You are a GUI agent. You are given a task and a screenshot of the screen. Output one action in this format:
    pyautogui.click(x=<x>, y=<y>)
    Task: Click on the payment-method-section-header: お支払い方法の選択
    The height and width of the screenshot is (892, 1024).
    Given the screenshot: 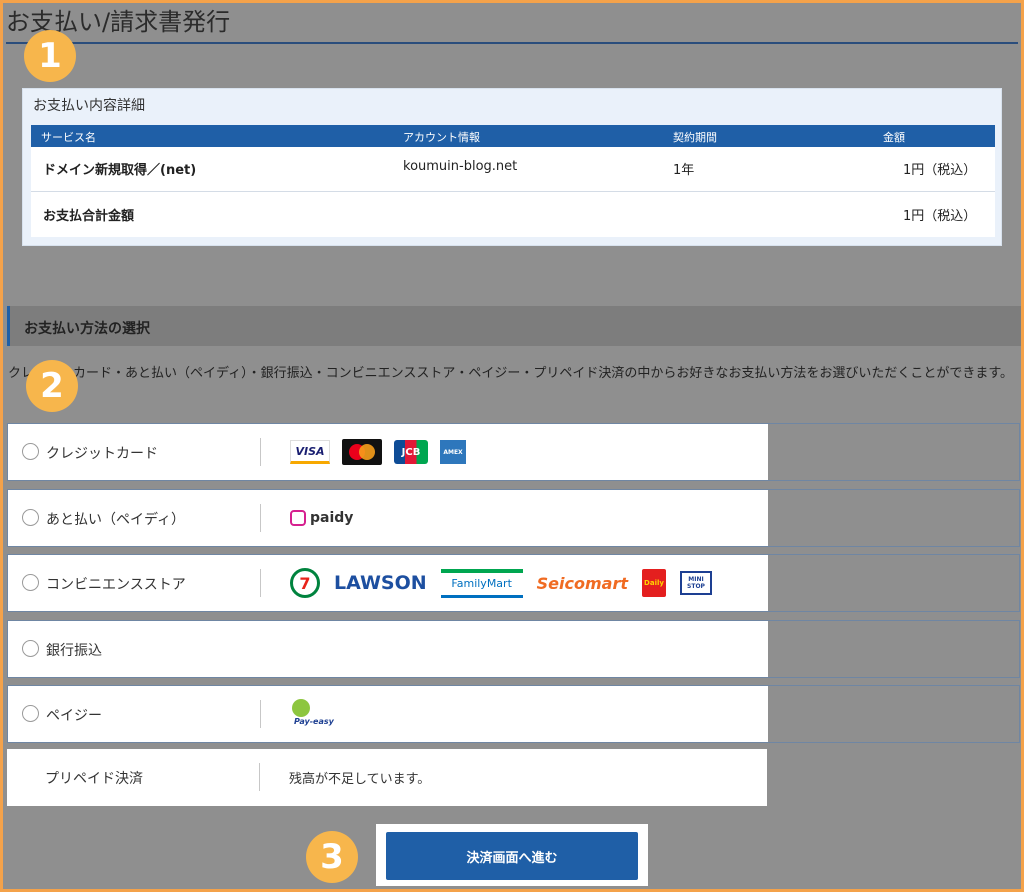 What is the action you would take?
    pyautogui.click(x=514, y=326)
    